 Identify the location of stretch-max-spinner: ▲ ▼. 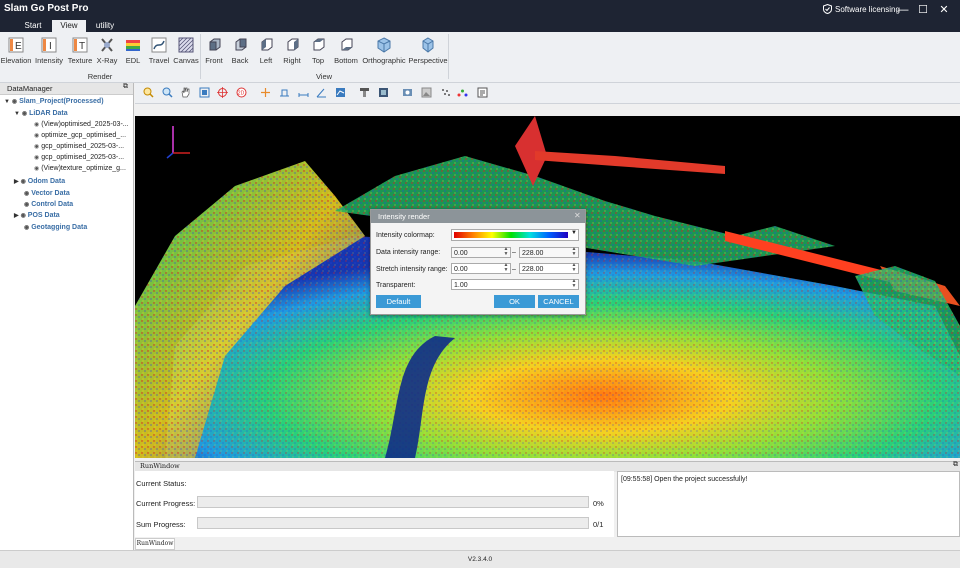
(574, 268).